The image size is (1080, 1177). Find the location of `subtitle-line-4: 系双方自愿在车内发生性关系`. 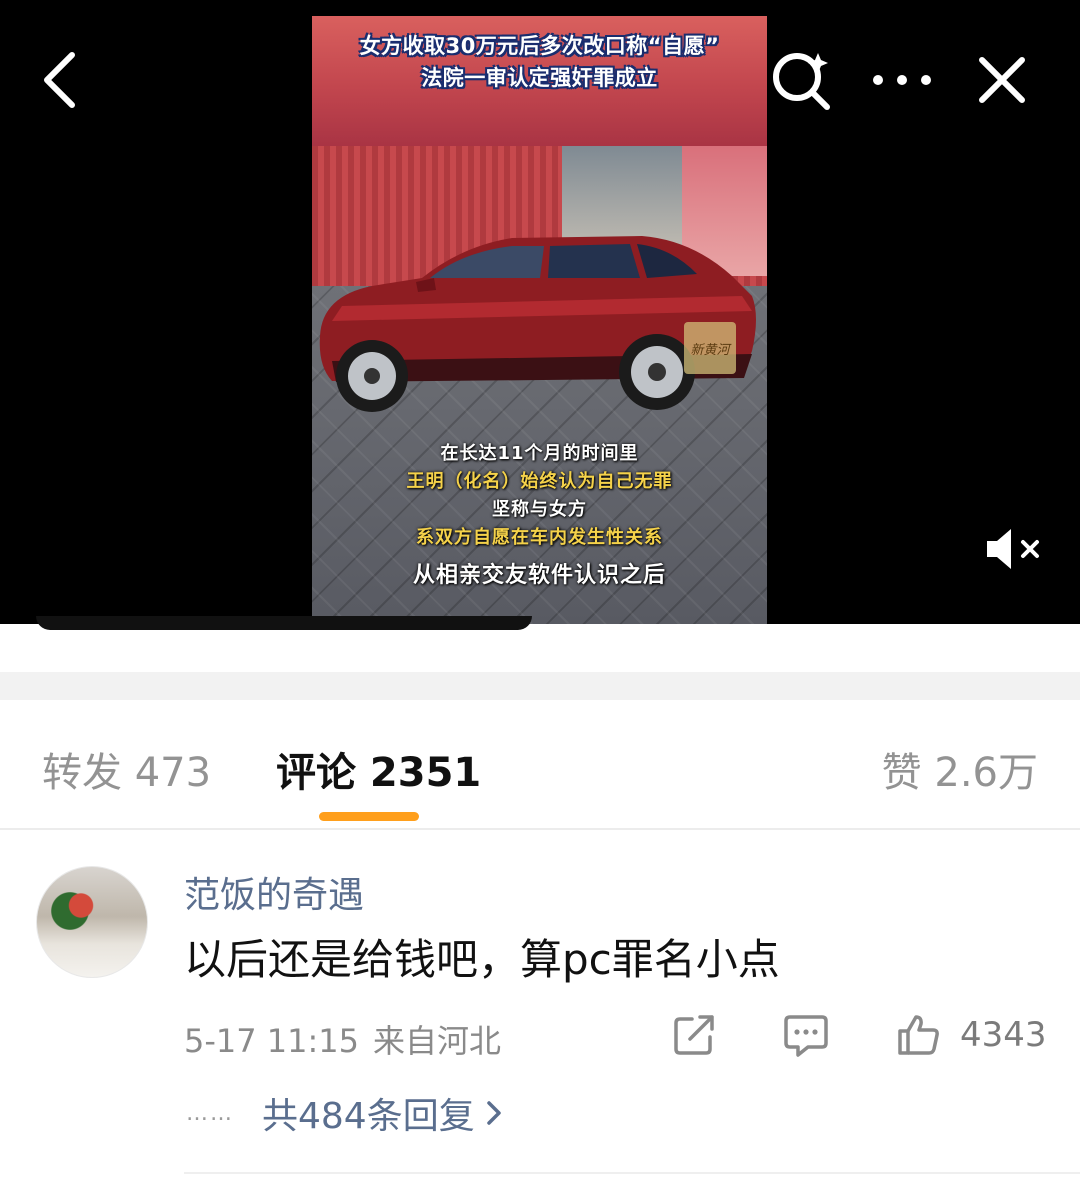

subtitle-line-4: 系双方自愿在车内发生性关系 is located at coordinates (539, 537).